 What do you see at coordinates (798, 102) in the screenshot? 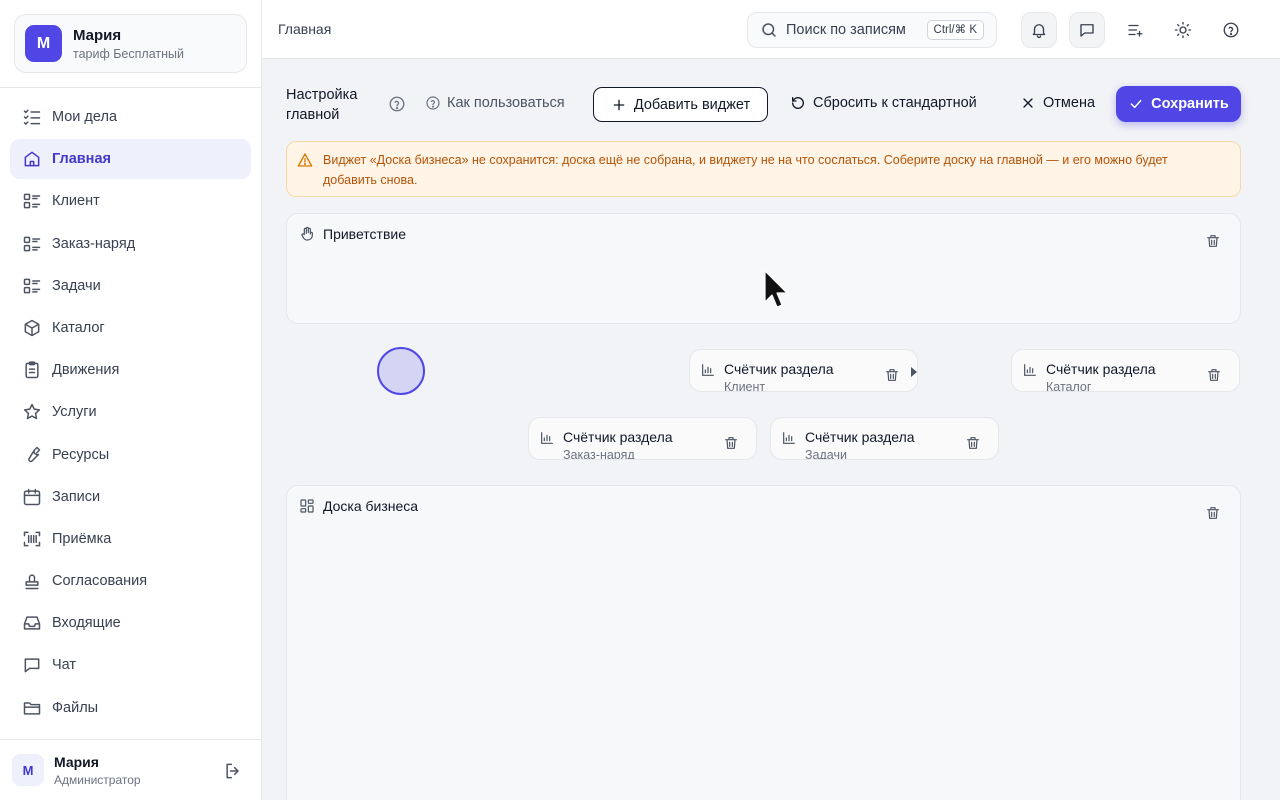
I see `reset-icon` at bounding box center [798, 102].